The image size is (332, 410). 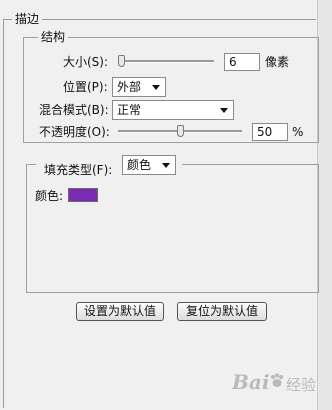 What do you see at coordinates (173, 110) in the screenshot?
I see `blend-mode-select: 正常` at bounding box center [173, 110].